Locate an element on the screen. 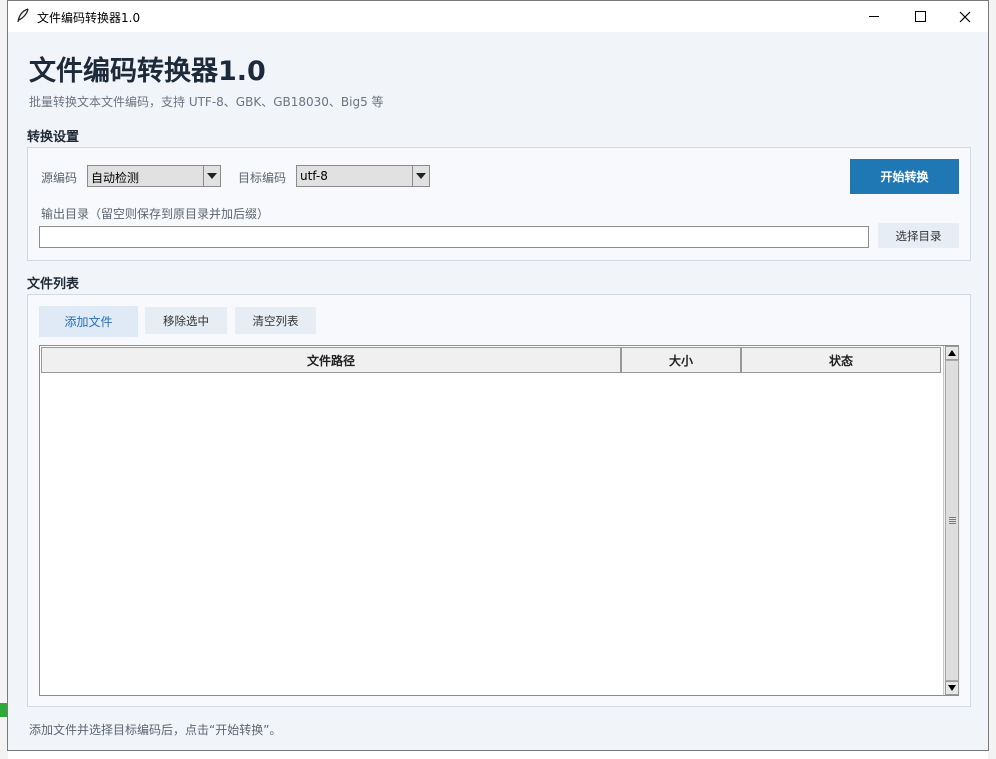 This screenshot has height=759, width=996. close-button is located at coordinates (965, 16).